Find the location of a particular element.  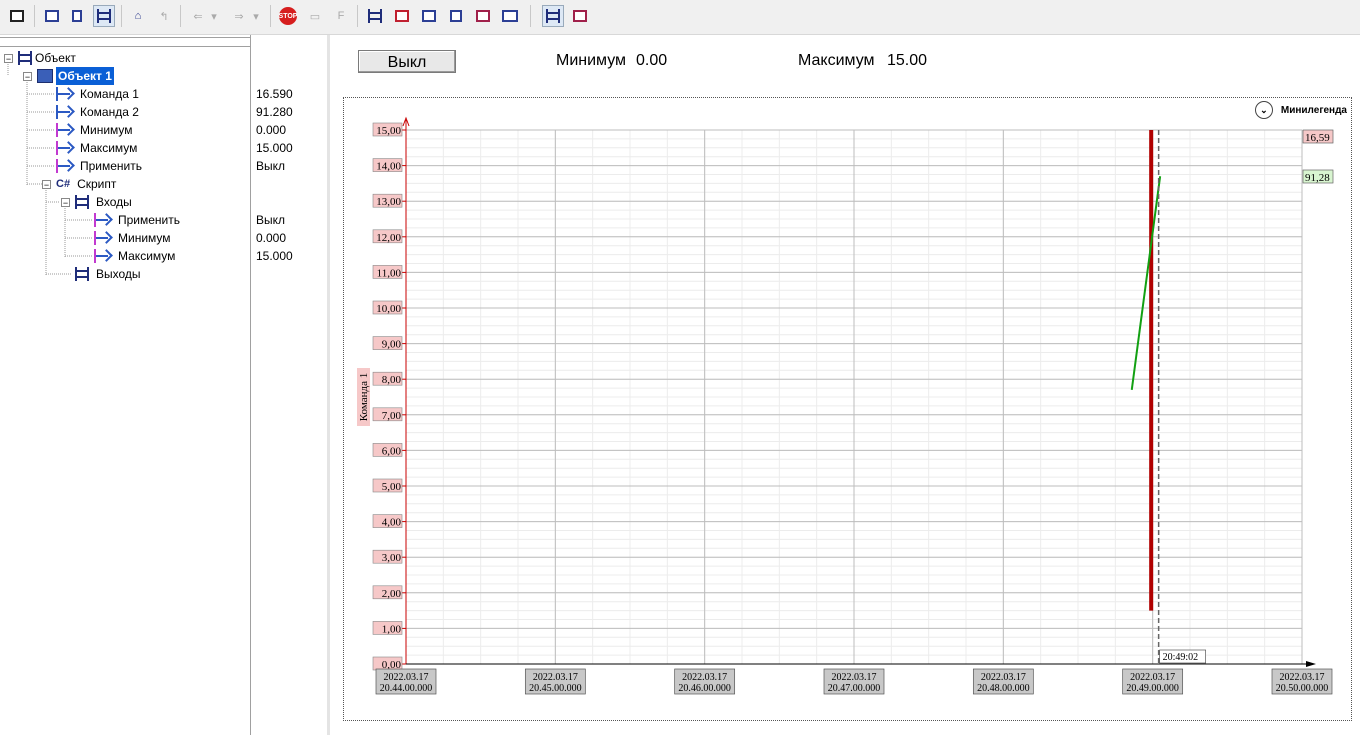

series-line is located at coordinates (1146, 283).